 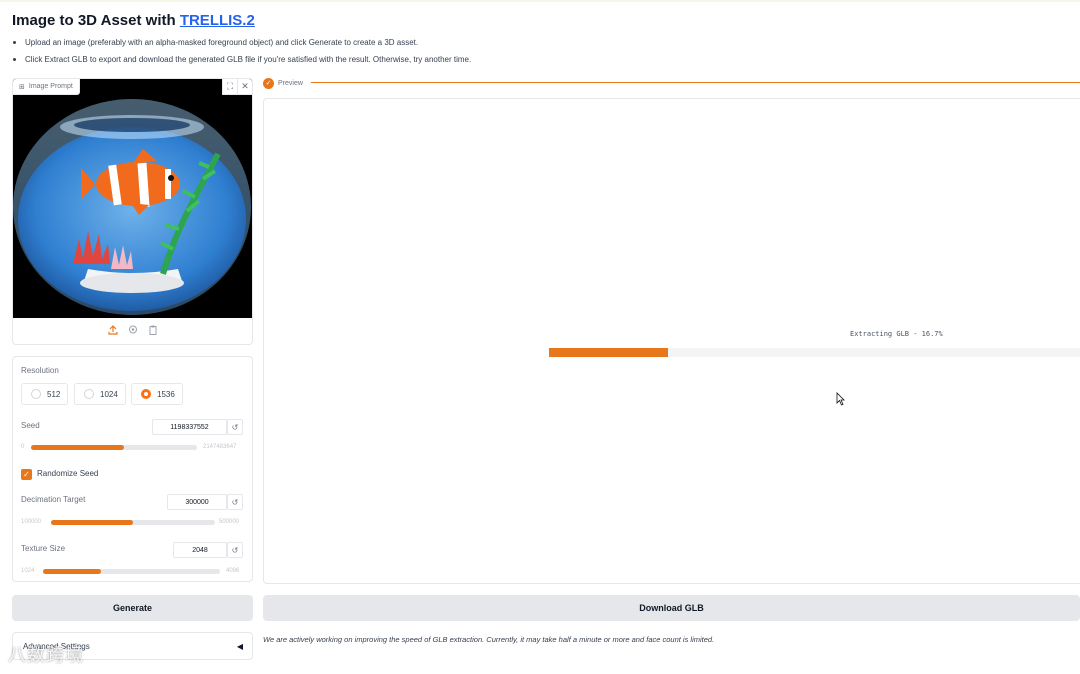 What do you see at coordinates (220, 447) in the screenshot?
I see `seed-max: 2147483647` at bounding box center [220, 447].